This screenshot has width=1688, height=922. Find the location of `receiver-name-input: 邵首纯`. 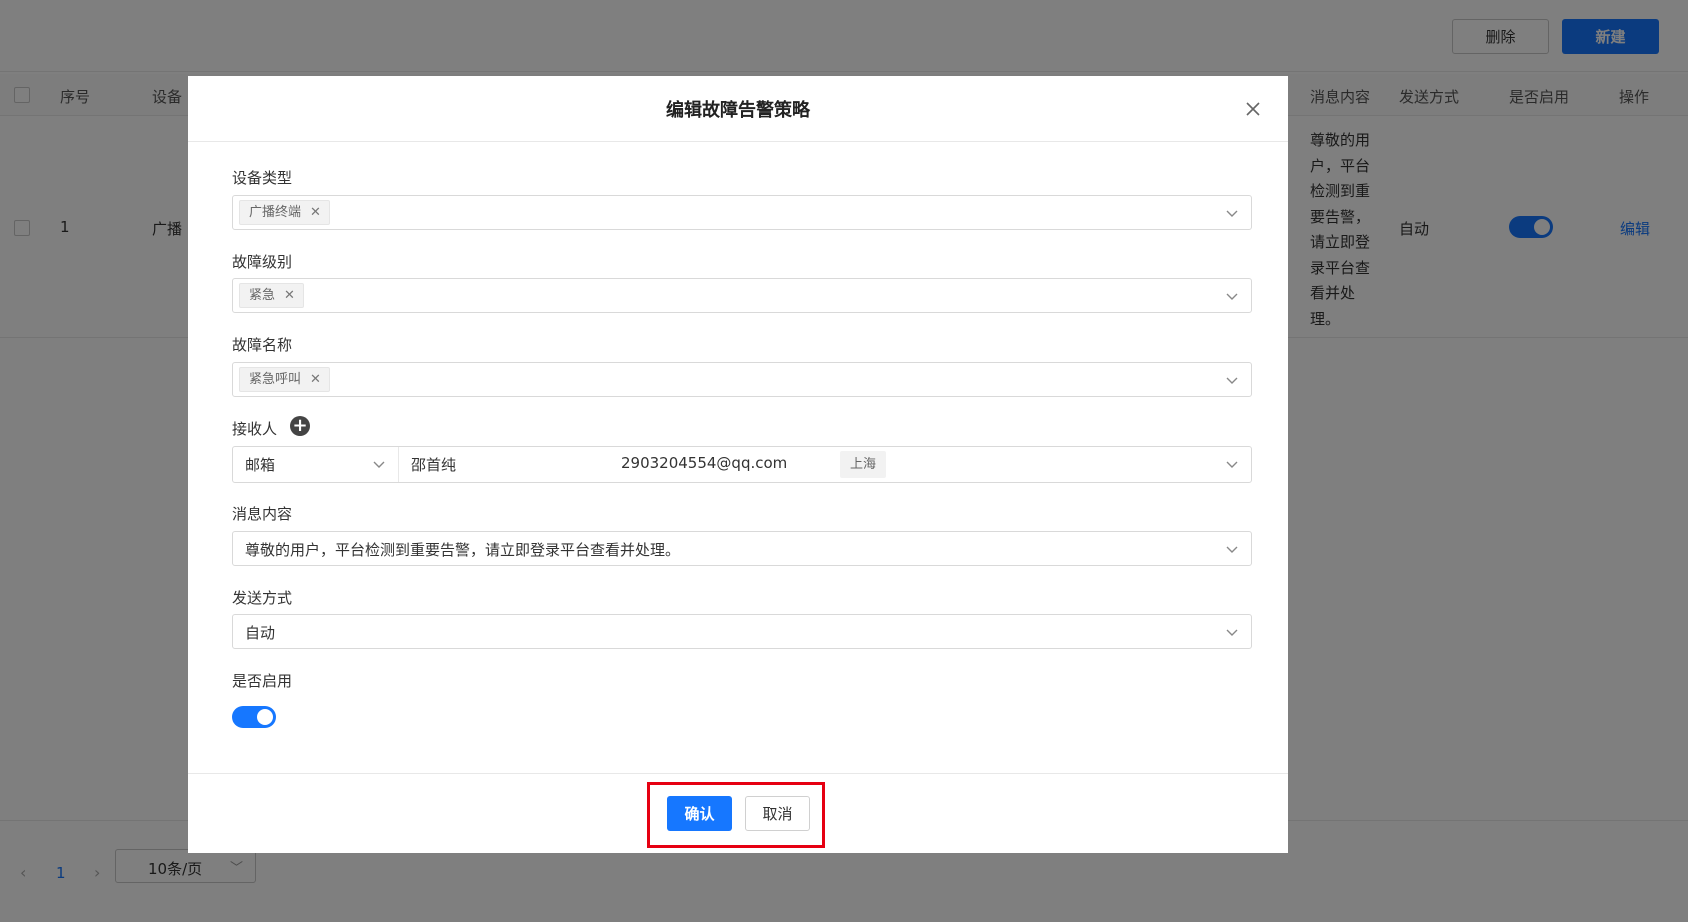

receiver-name-input: 邵首纯 is located at coordinates (504, 464).